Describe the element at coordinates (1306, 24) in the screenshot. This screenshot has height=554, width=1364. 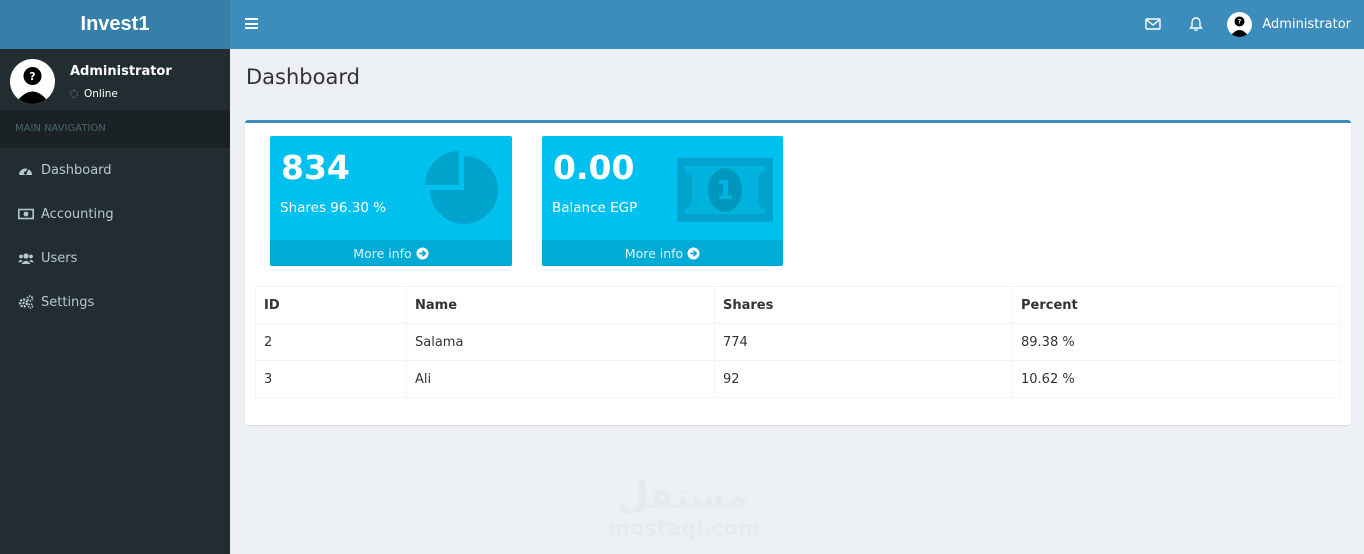
I see `header-user-name: Administrator` at that location.